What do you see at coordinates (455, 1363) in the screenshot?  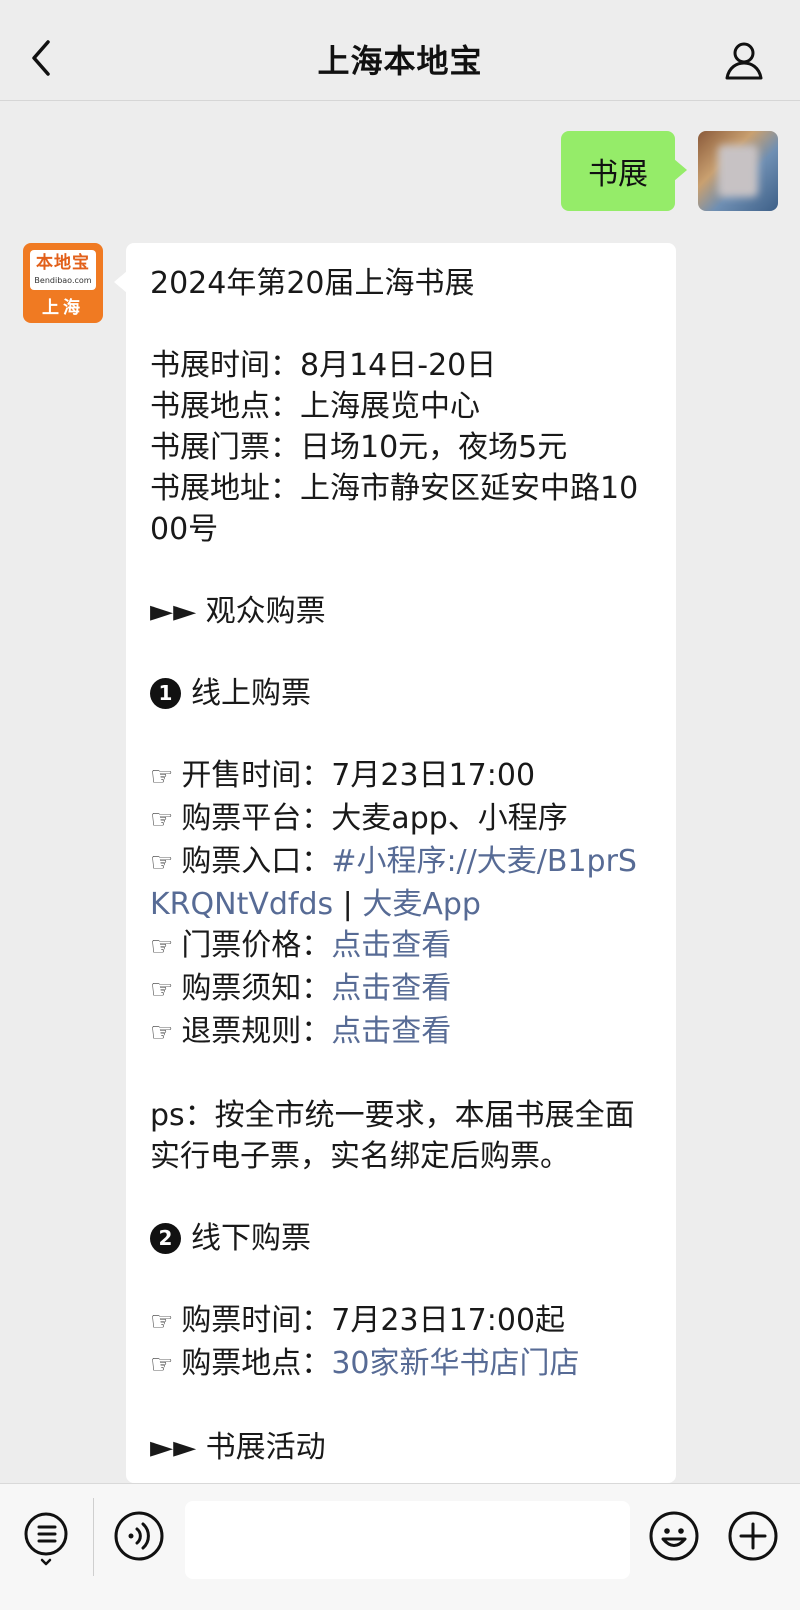 I see `bookstore-link: 30家新华书店门店` at bounding box center [455, 1363].